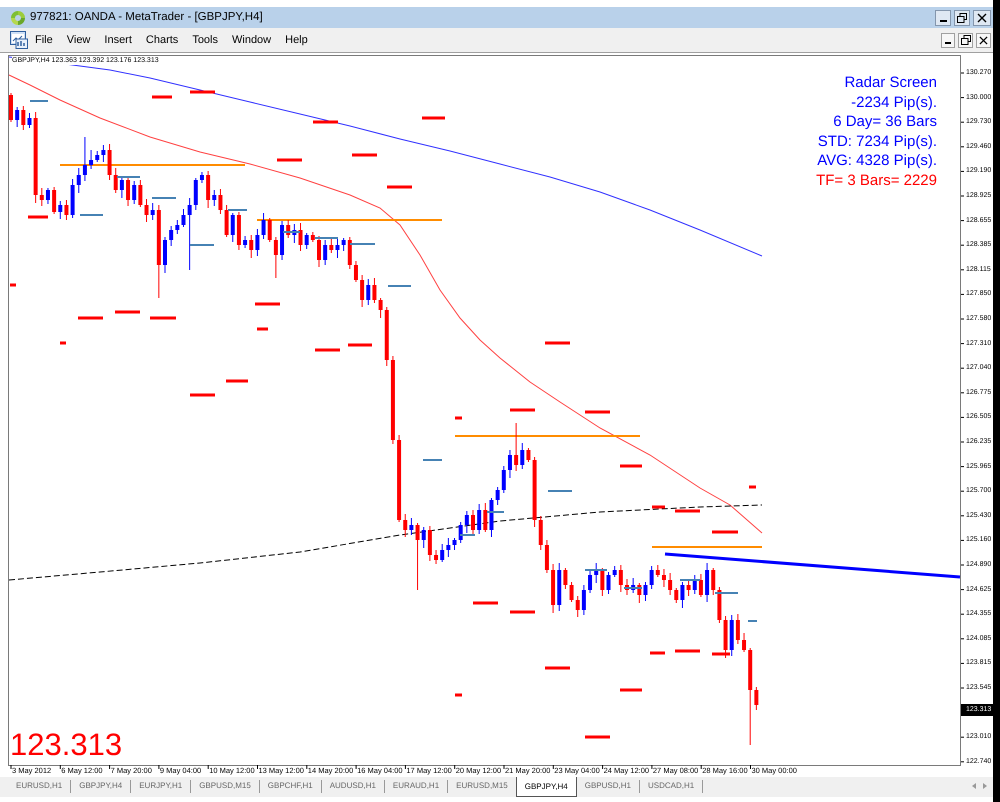 This screenshot has width=1000, height=802. I want to click on chart-tab: EURUSD,H1, so click(39, 786).